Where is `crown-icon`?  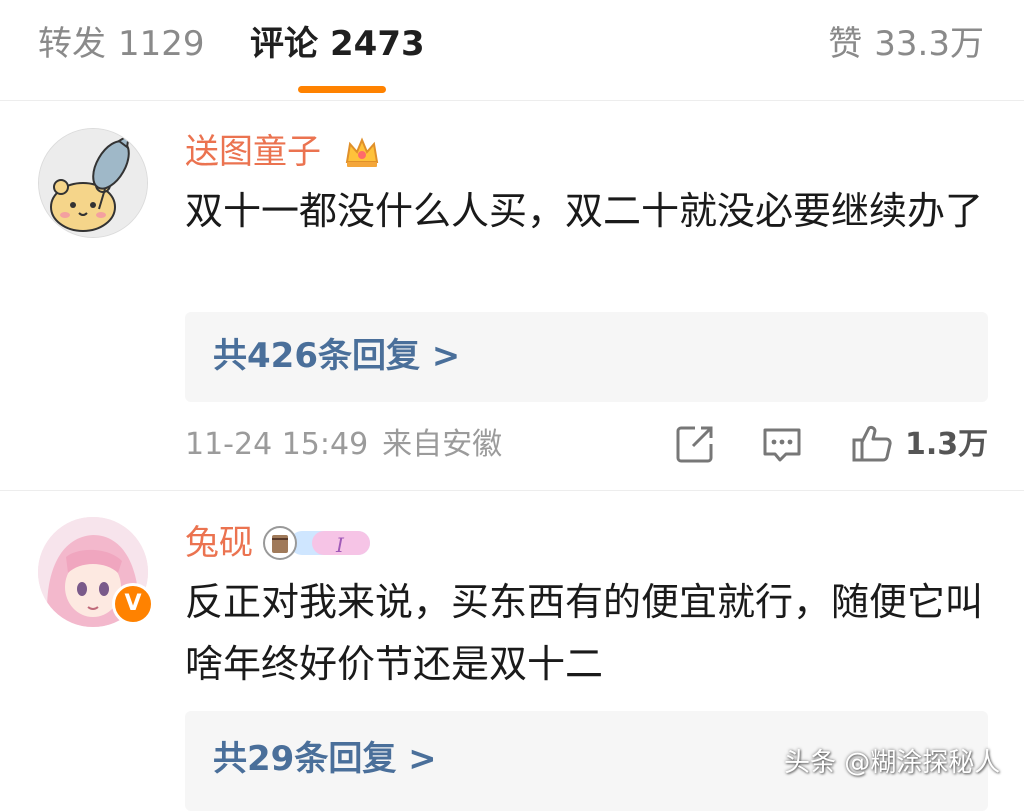 crown-icon is located at coordinates (362, 152).